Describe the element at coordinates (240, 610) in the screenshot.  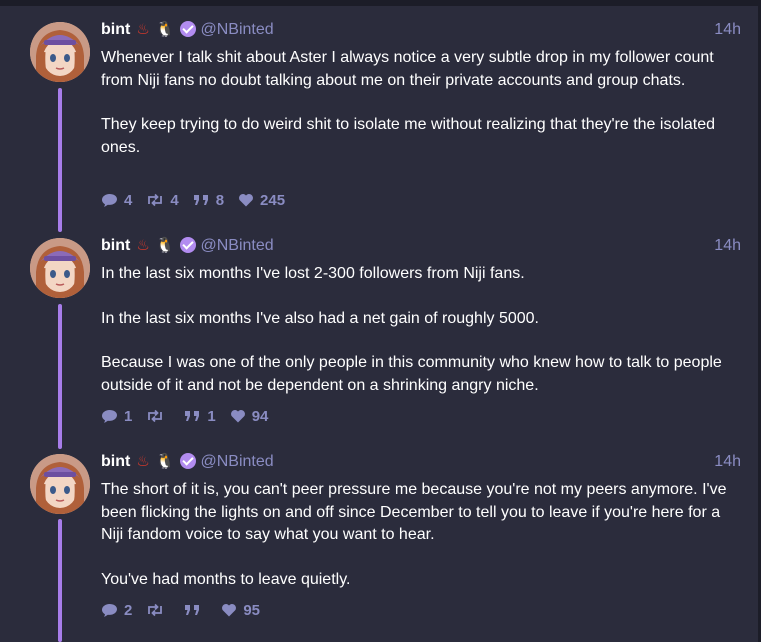
I see `like-button: 95` at that location.